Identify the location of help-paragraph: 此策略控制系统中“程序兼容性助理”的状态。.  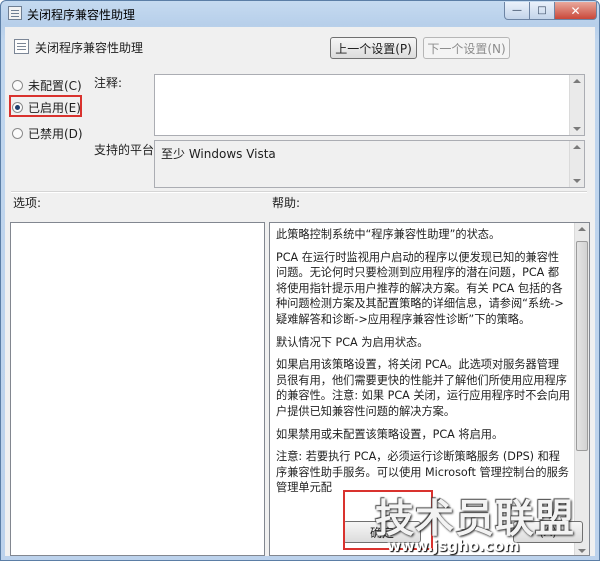
(388, 234).